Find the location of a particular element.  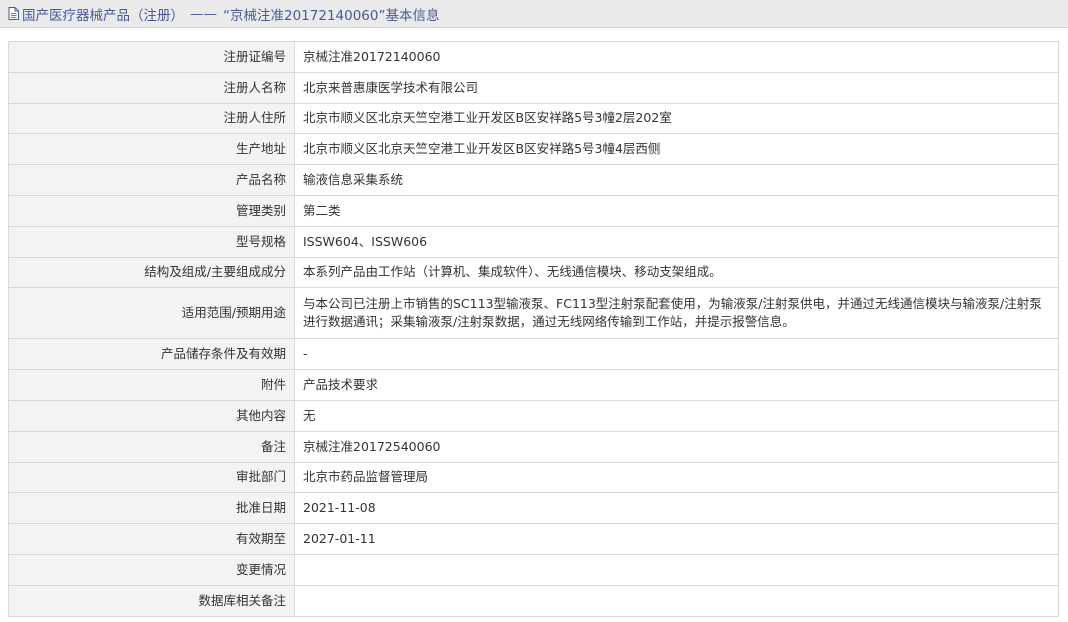

row-label: 生产地址 is located at coordinates (151, 149).